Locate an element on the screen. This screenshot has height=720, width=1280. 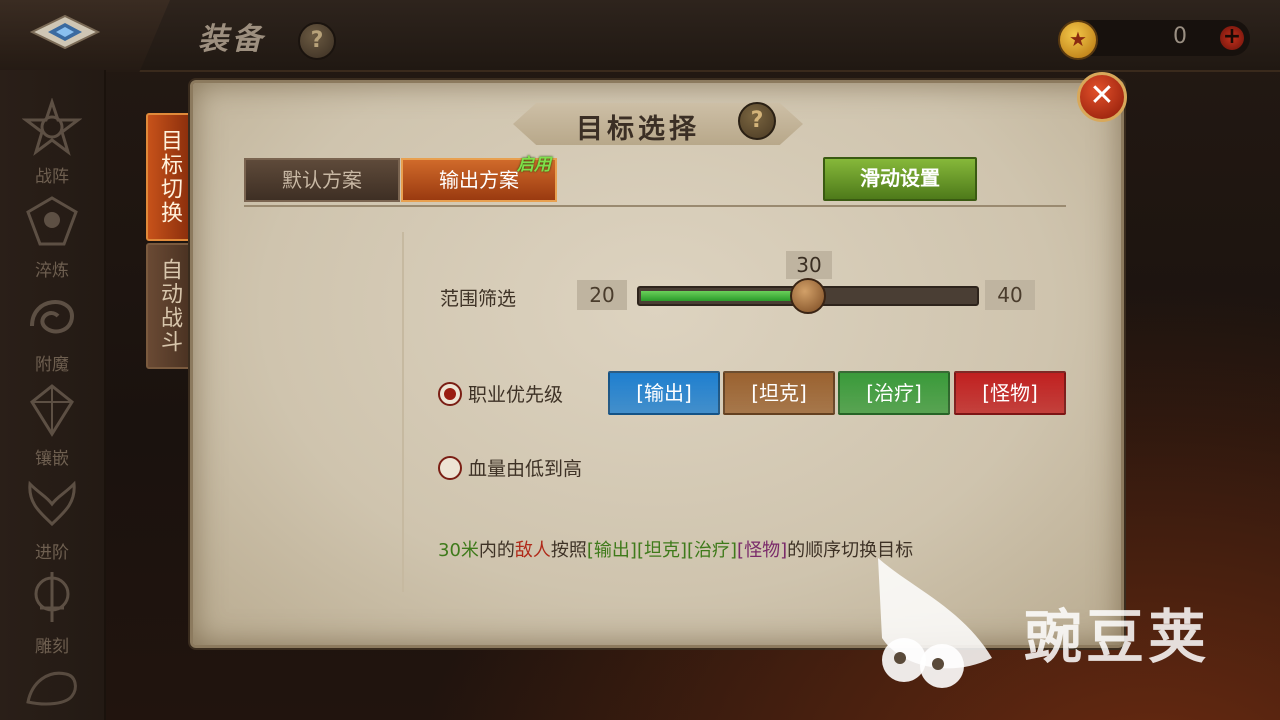
range-filter-label: 范围筛选 is located at coordinates (478, 299).